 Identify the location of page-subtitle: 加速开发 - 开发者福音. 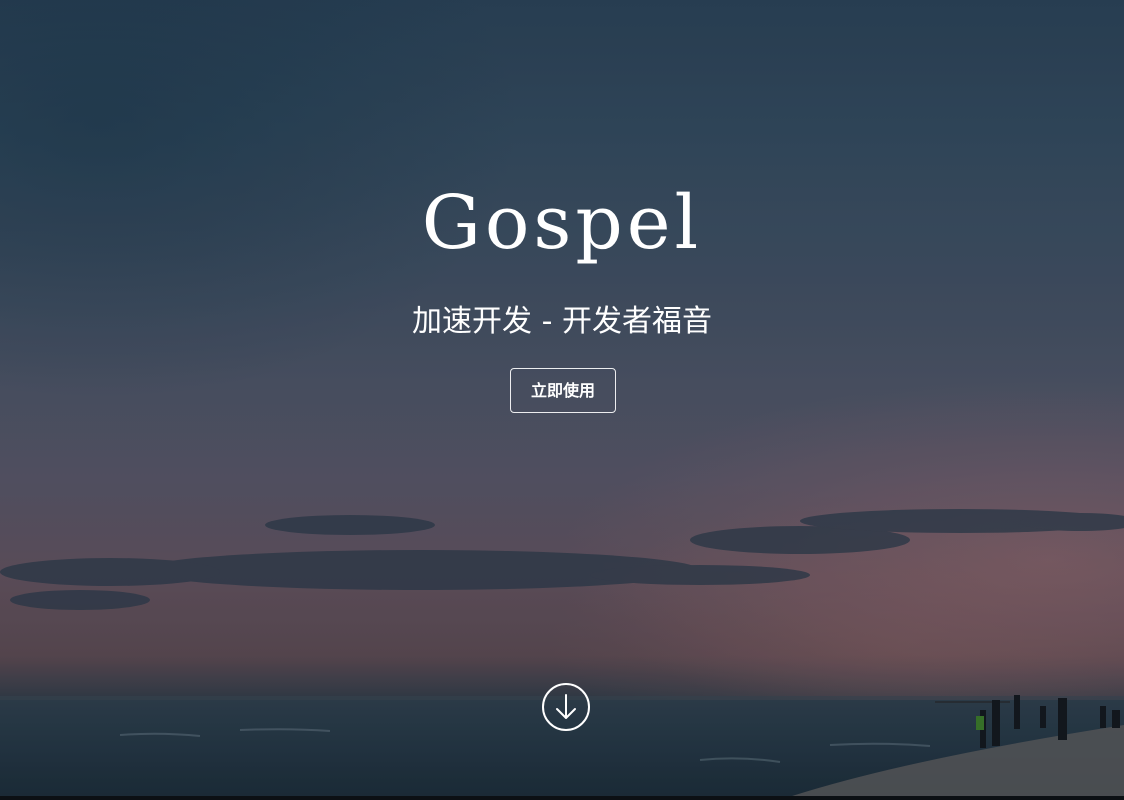
(562, 321).